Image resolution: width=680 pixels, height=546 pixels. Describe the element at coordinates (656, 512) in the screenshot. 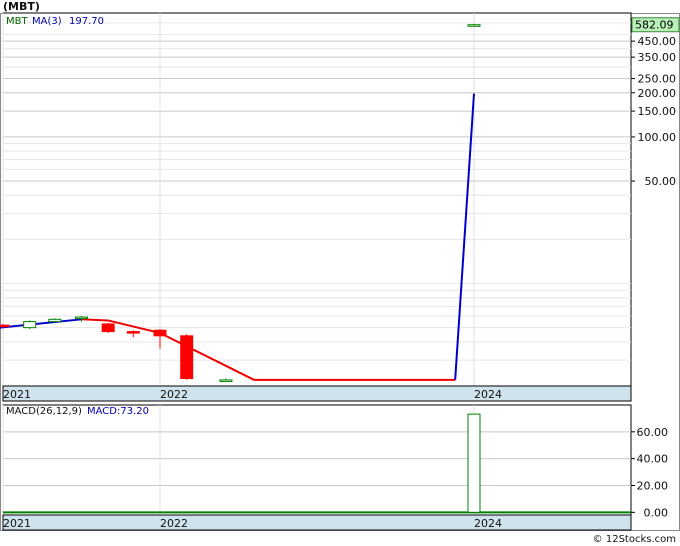

I see `macd-y-tick-label: 0.00` at that location.